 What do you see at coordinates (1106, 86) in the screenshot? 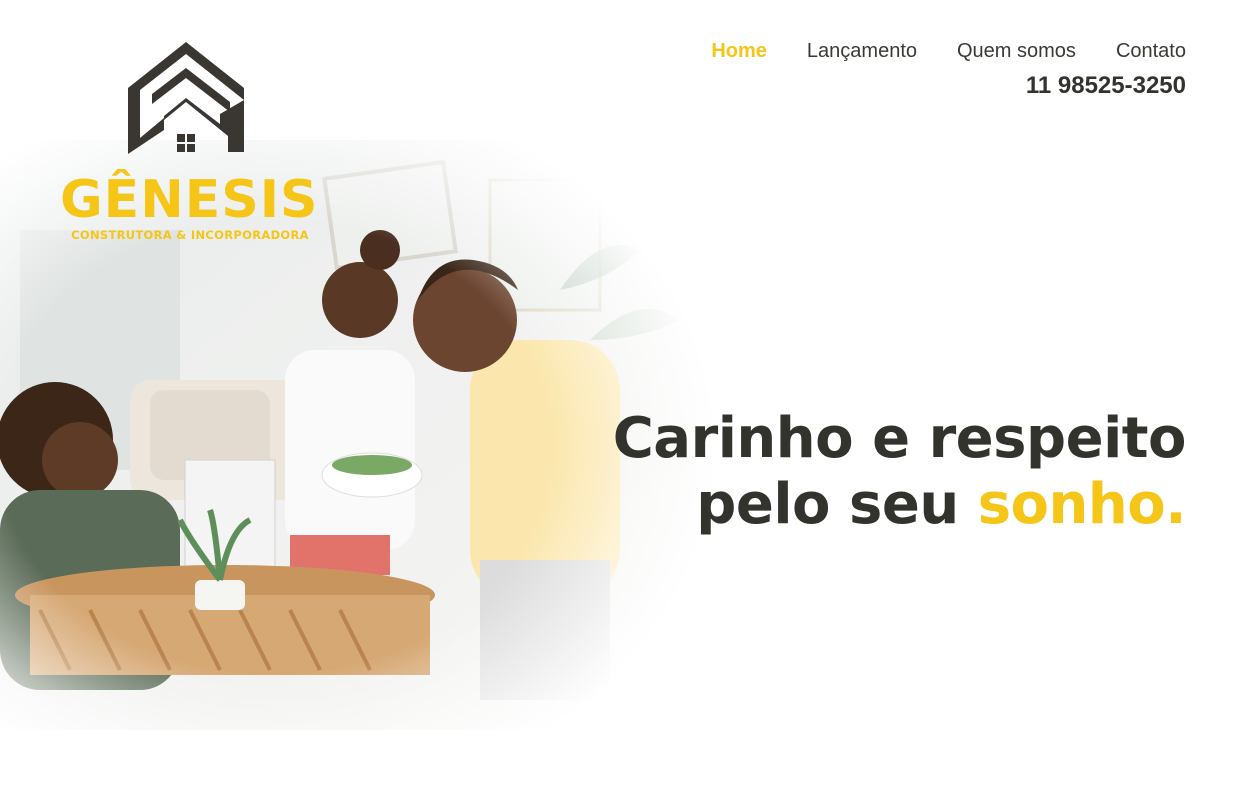
I see `phone-number-link: 11 98525-3250` at bounding box center [1106, 86].